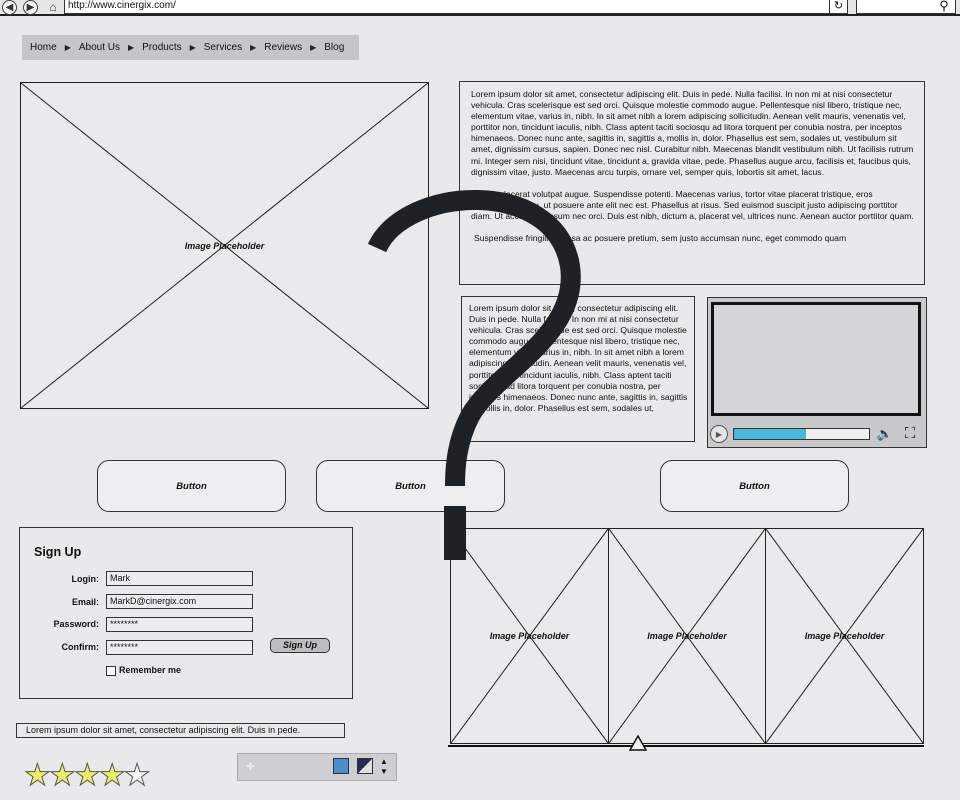  Describe the element at coordinates (250, 766) in the screenshot. I see `plus-icon: +` at that location.